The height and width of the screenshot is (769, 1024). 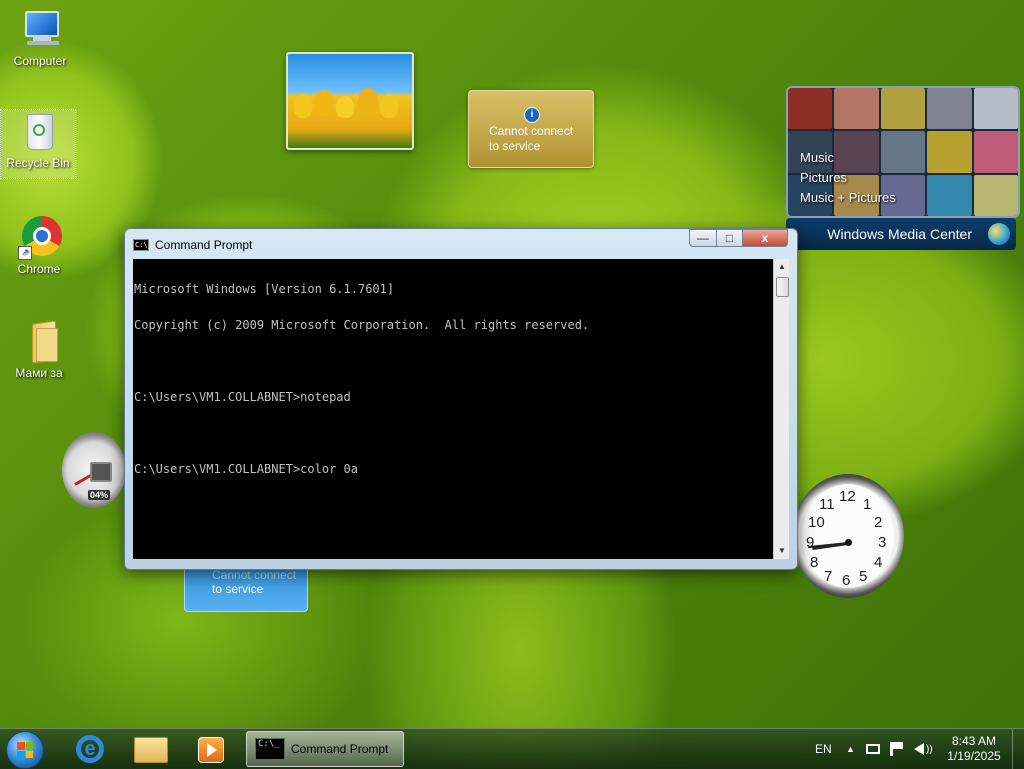 What do you see at coordinates (765, 238) in the screenshot?
I see `close-button: x` at bounding box center [765, 238].